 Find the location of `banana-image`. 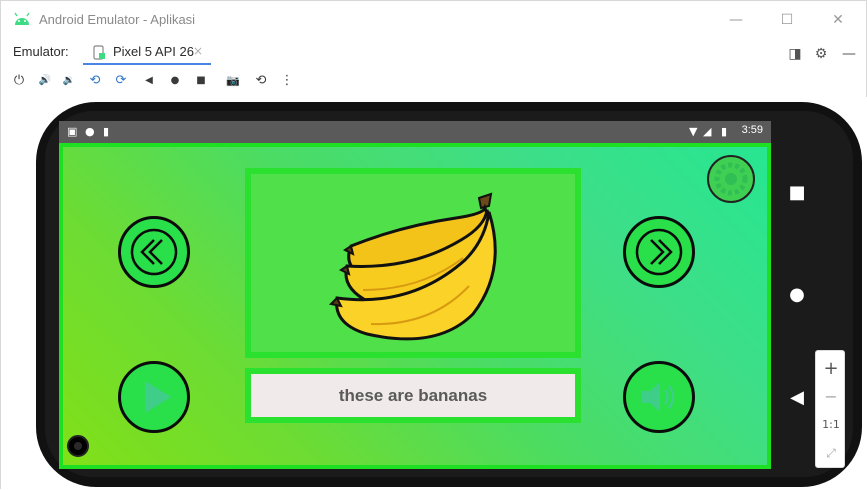

banana-image is located at coordinates (412, 266).